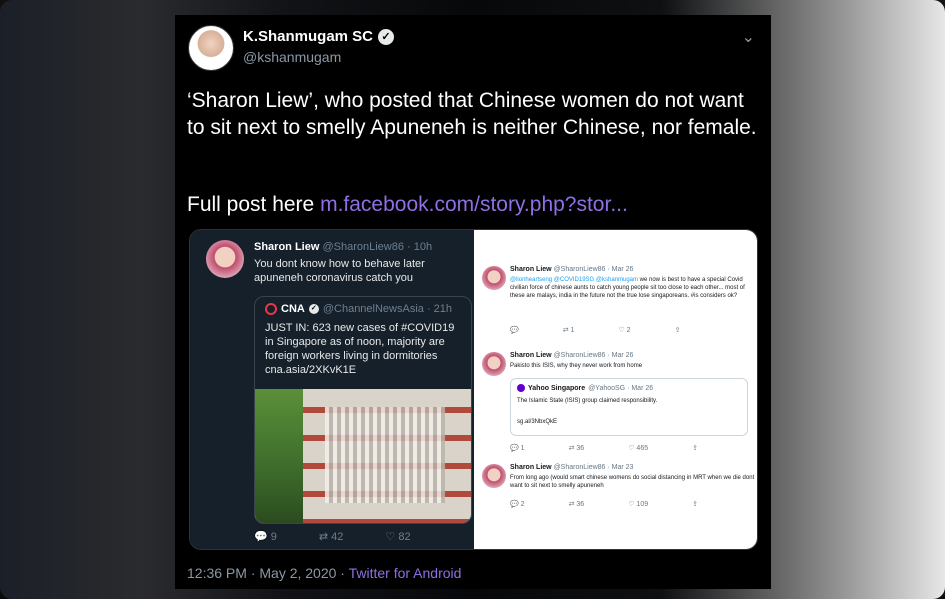 The width and height of the screenshot is (945, 599). I want to click on quoted-tweet-header: CNA ✓ @ChannelNewsAsia · 21h, so click(358, 309).